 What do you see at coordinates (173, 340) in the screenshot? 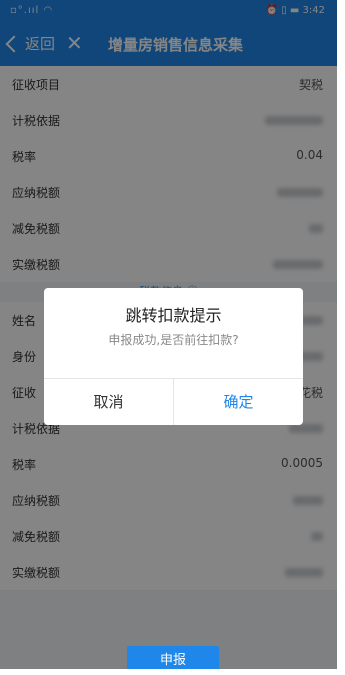
I see `dialog-message: 申报成功,是否前往扣款?` at bounding box center [173, 340].